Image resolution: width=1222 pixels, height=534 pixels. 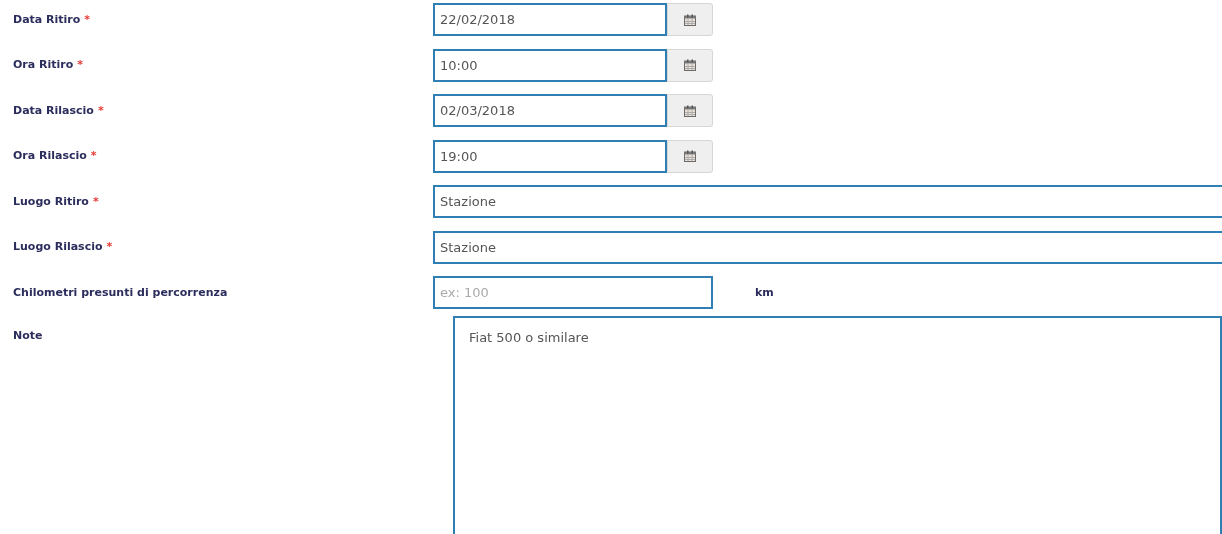 What do you see at coordinates (50, 155) in the screenshot?
I see `field-label: Ora Rilascio` at bounding box center [50, 155].